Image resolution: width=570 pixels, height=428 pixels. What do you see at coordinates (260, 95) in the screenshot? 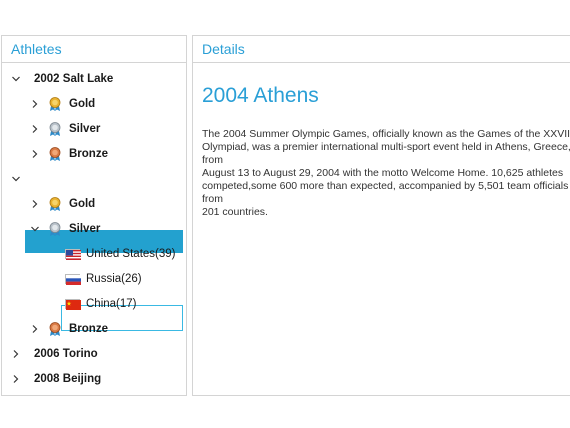
I see `details-heading: 2004 Athens` at bounding box center [260, 95].